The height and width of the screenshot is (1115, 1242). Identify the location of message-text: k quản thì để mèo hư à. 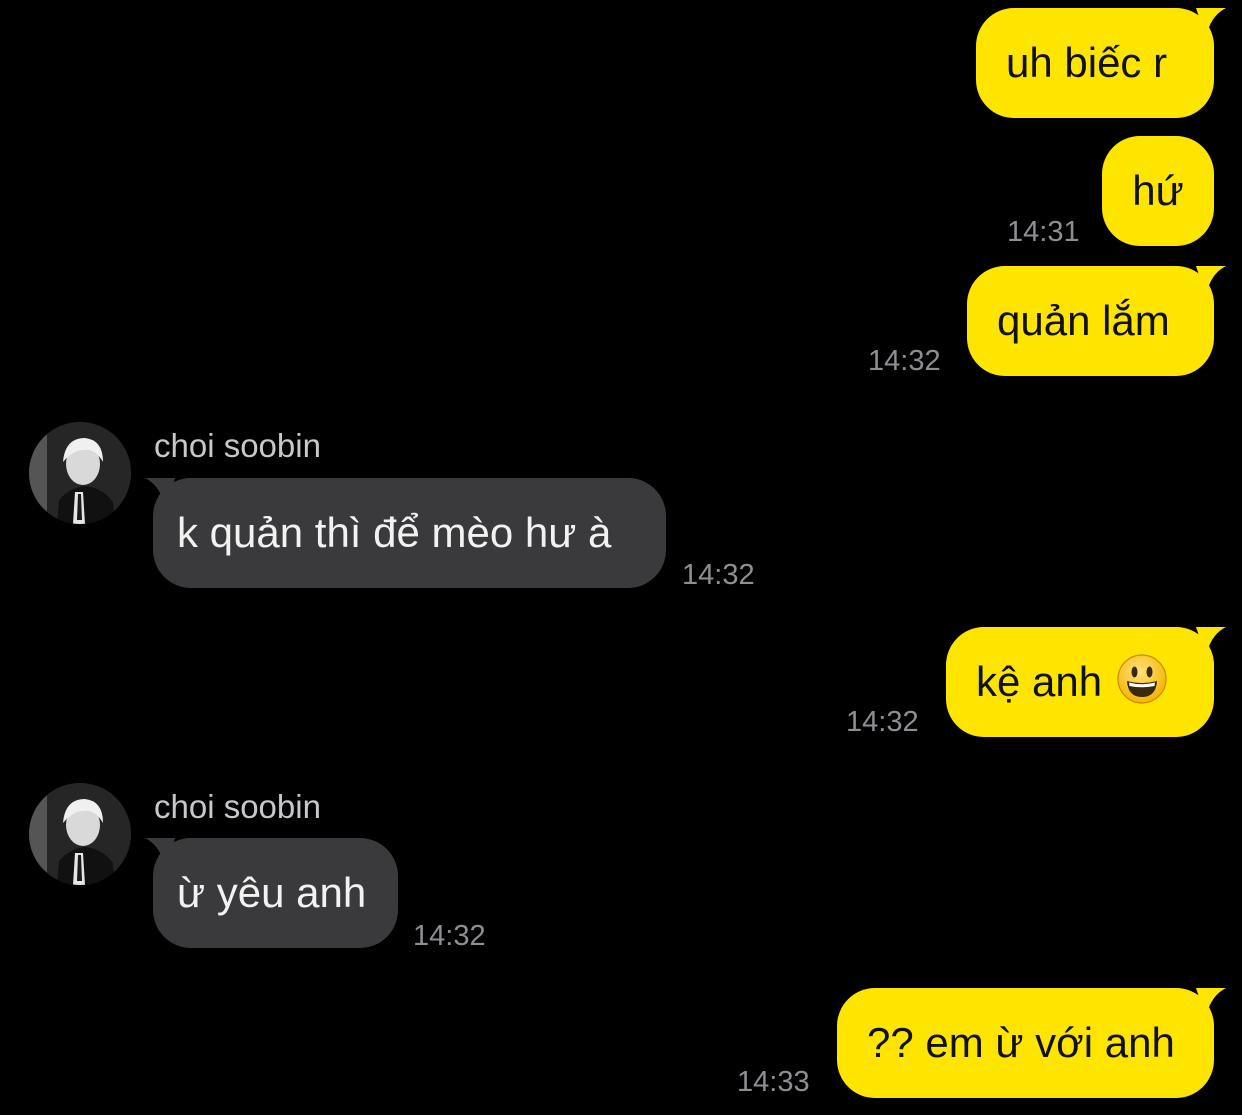
(394, 532).